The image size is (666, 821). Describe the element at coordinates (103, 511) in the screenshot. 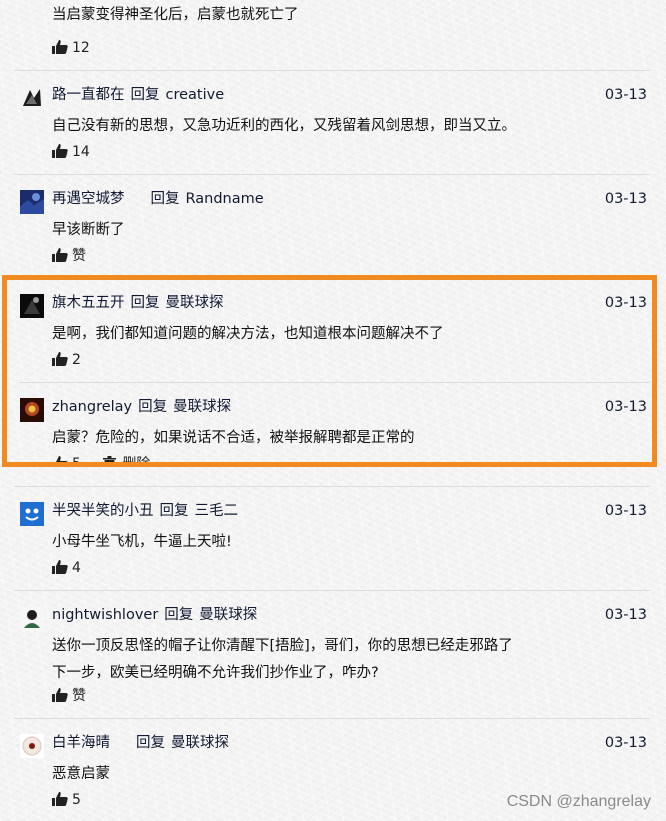

I see `username-link: 半哭半笑的小丑` at that location.